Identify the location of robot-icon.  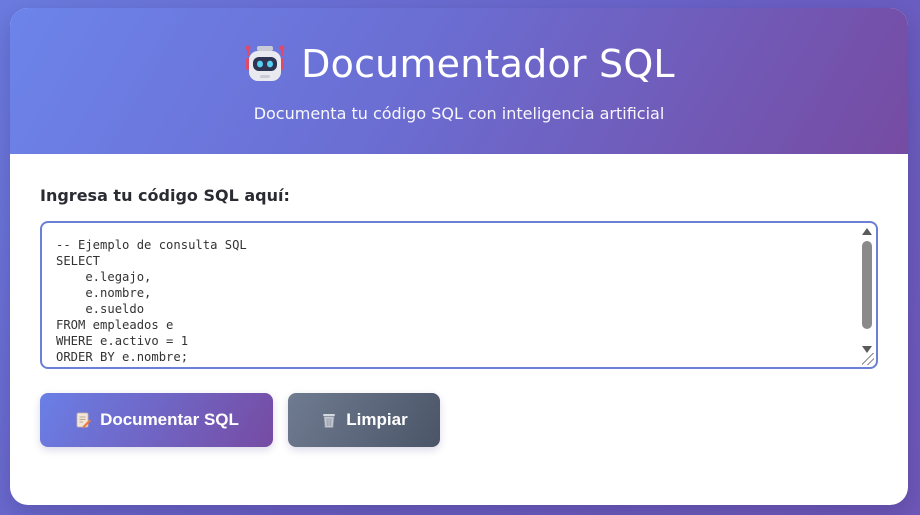
(265, 64).